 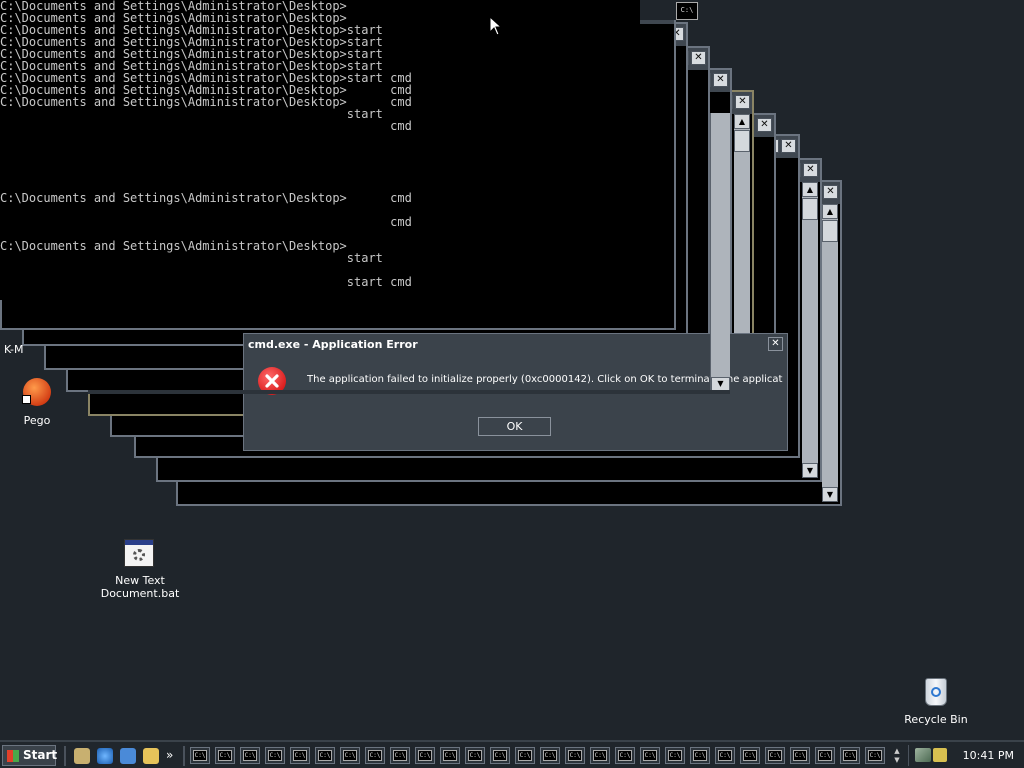 What do you see at coordinates (936, 692) in the screenshot?
I see `recycle-bin-icon` at bounding box center [936, 692].